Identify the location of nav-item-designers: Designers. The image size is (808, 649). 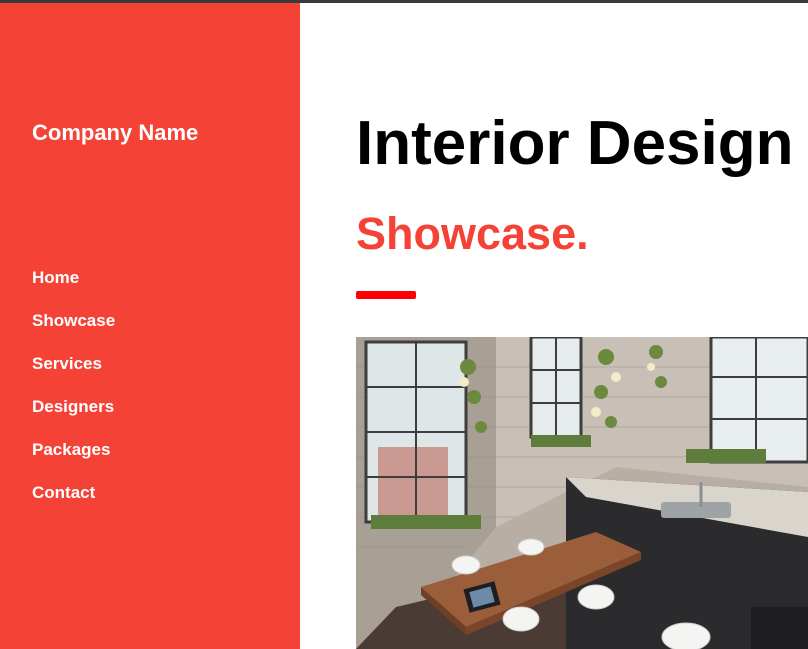
(73, 415).